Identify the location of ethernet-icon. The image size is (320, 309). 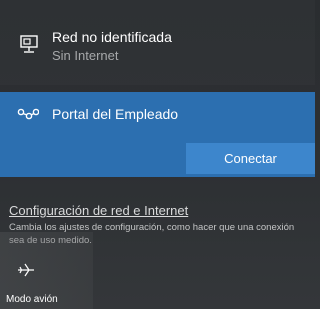
(29, 44).